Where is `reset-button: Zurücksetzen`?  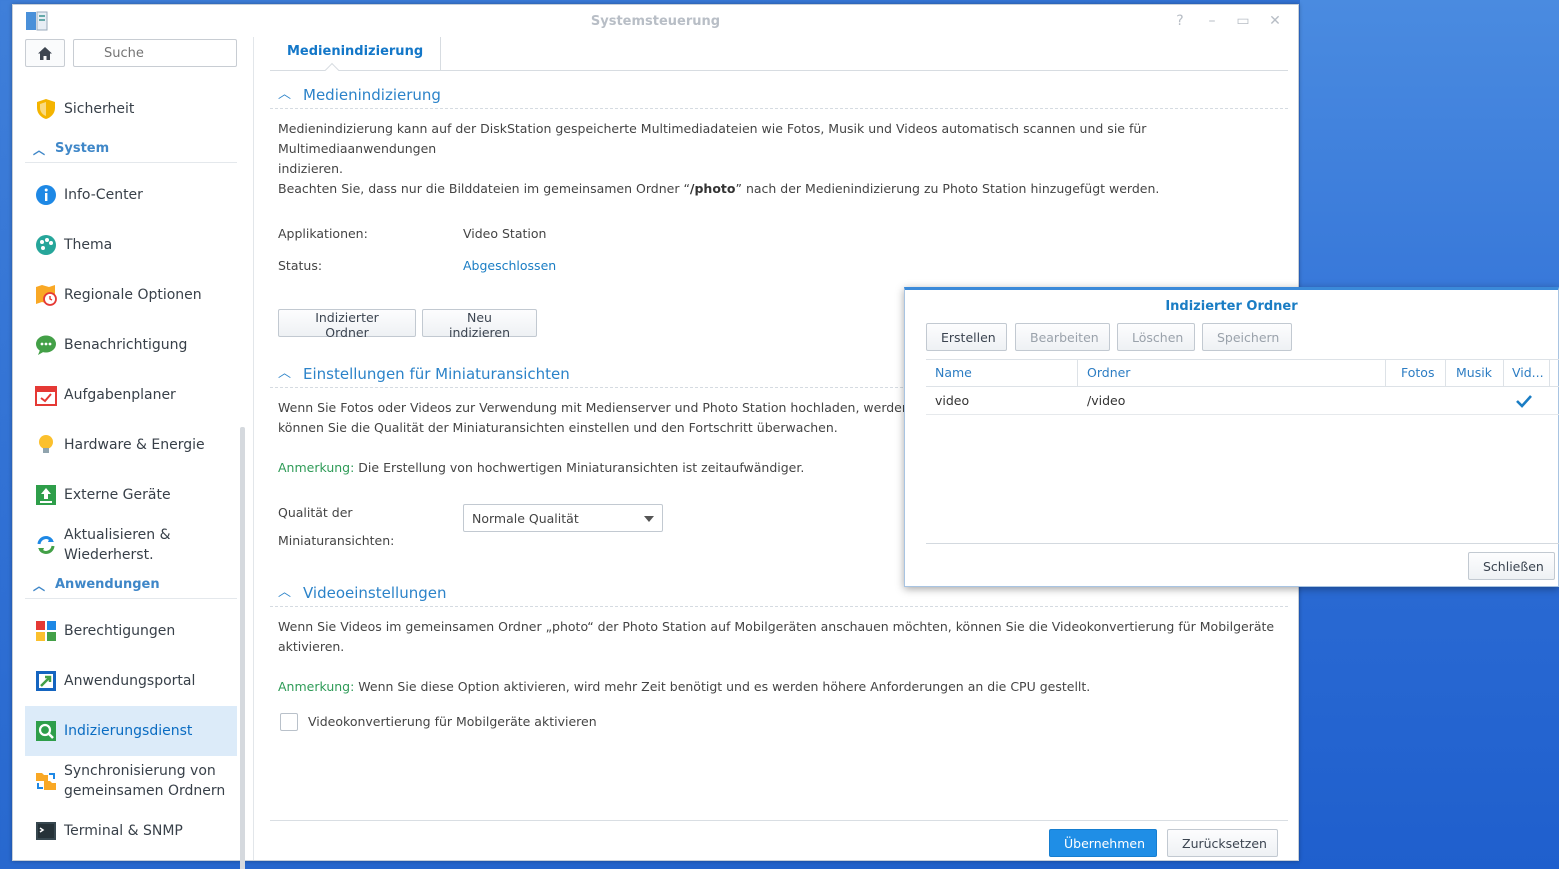
reset-button: Zurücksetzen is located at coordinates (1222, 843).